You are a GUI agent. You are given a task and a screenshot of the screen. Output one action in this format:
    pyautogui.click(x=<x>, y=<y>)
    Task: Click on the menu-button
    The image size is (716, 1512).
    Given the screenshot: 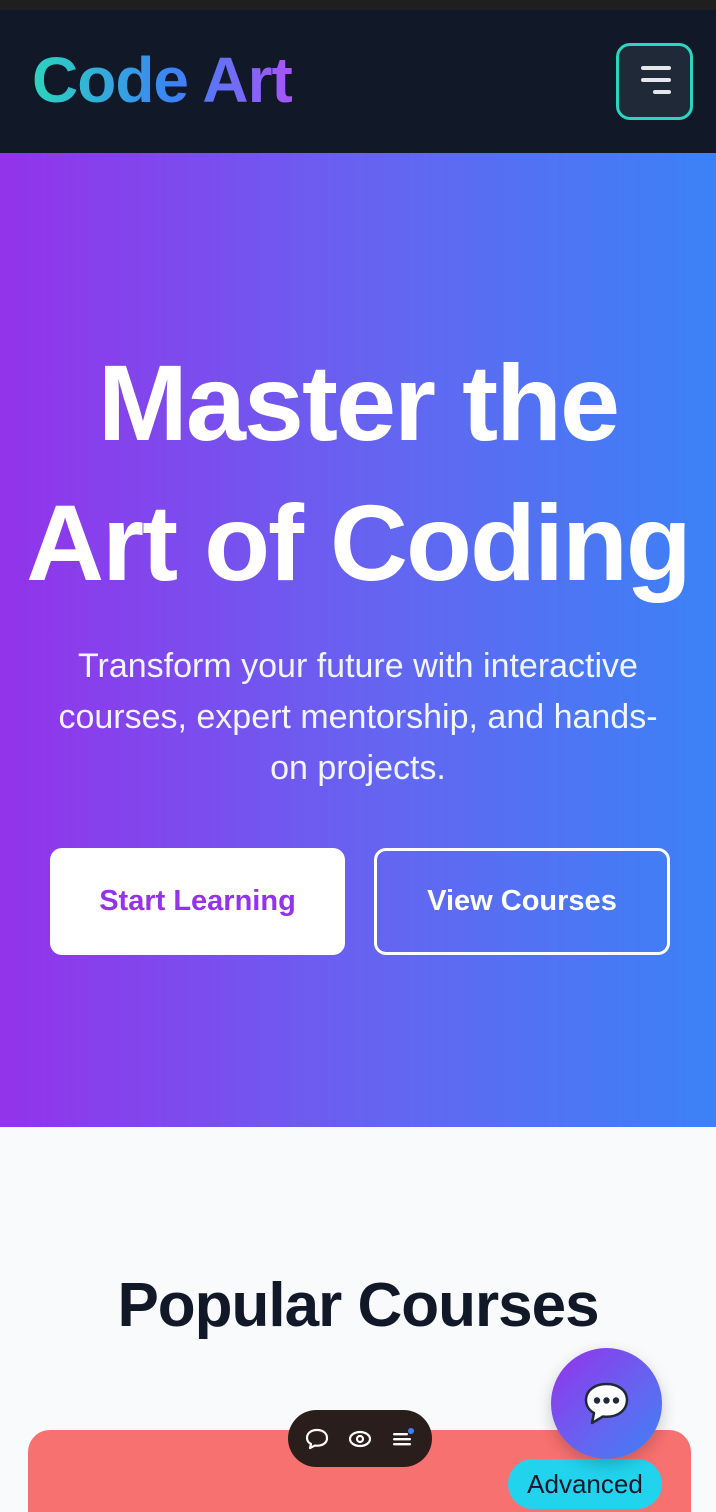 What is the action you would take?
    pyautogui.click(x=654, y=81)
    